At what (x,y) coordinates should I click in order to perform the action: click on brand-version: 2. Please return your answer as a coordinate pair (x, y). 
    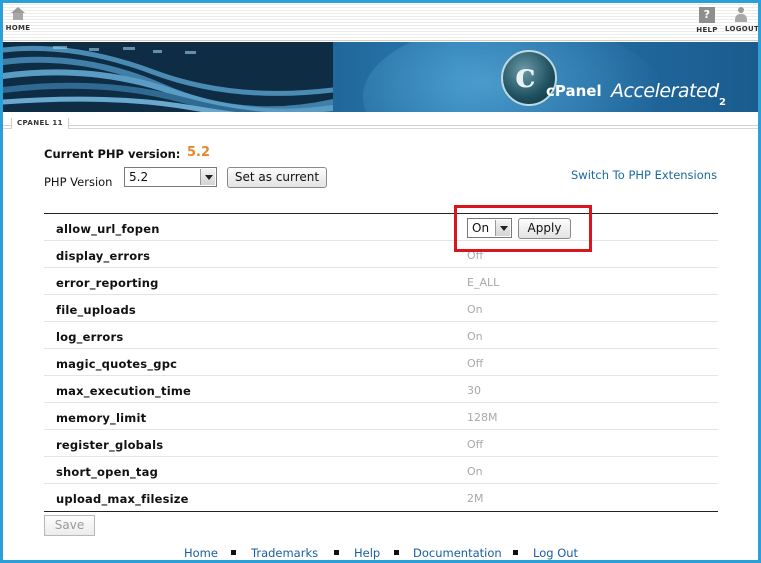
    Looking at the image, I should click on (722, 102).